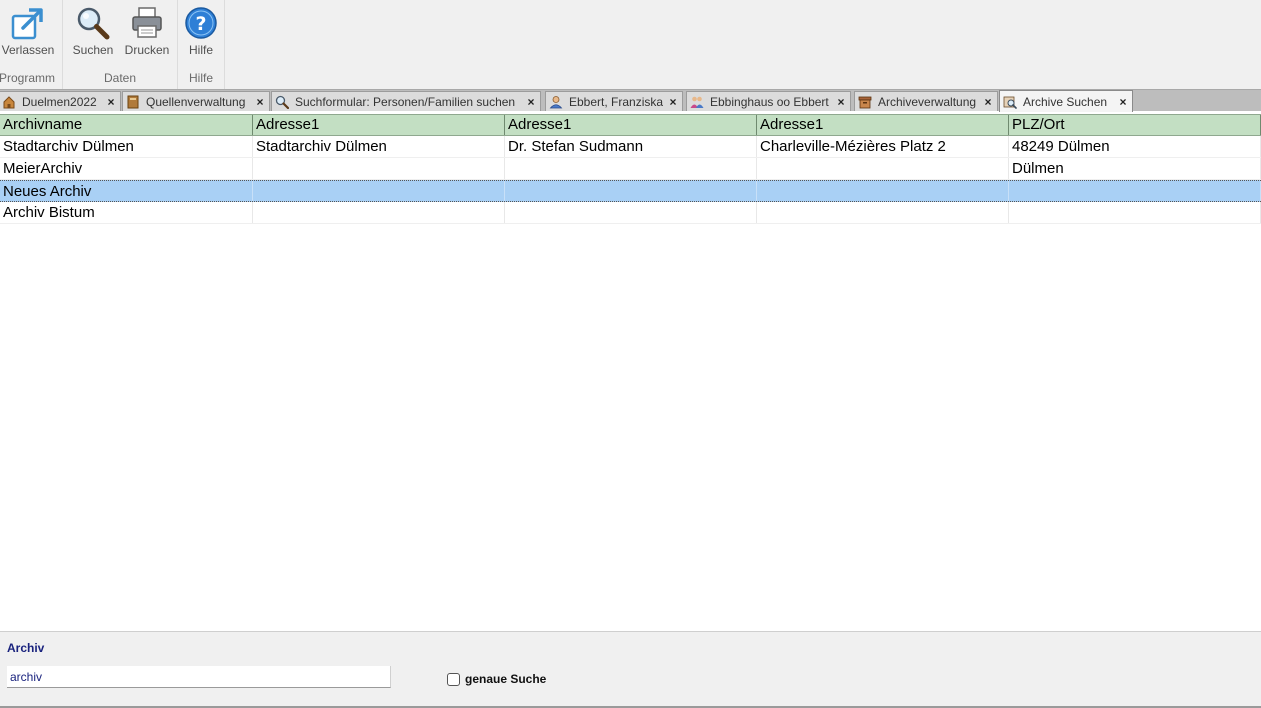 Image resolution: width=1261 pixels, height=708 pixels. I want to click on table-cell: Neues Archiv, so click(126, 191).